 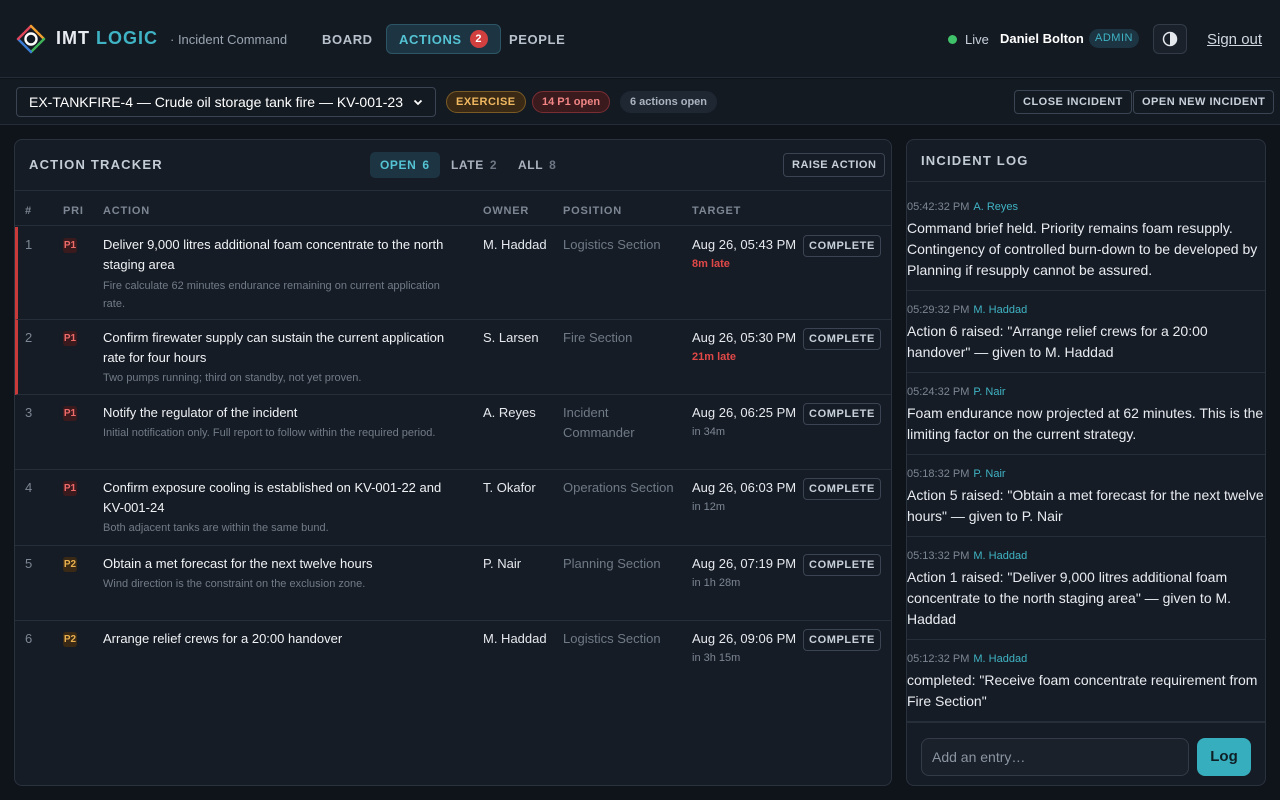 I want to click on row-num: 1, so click(x=29, y=244).